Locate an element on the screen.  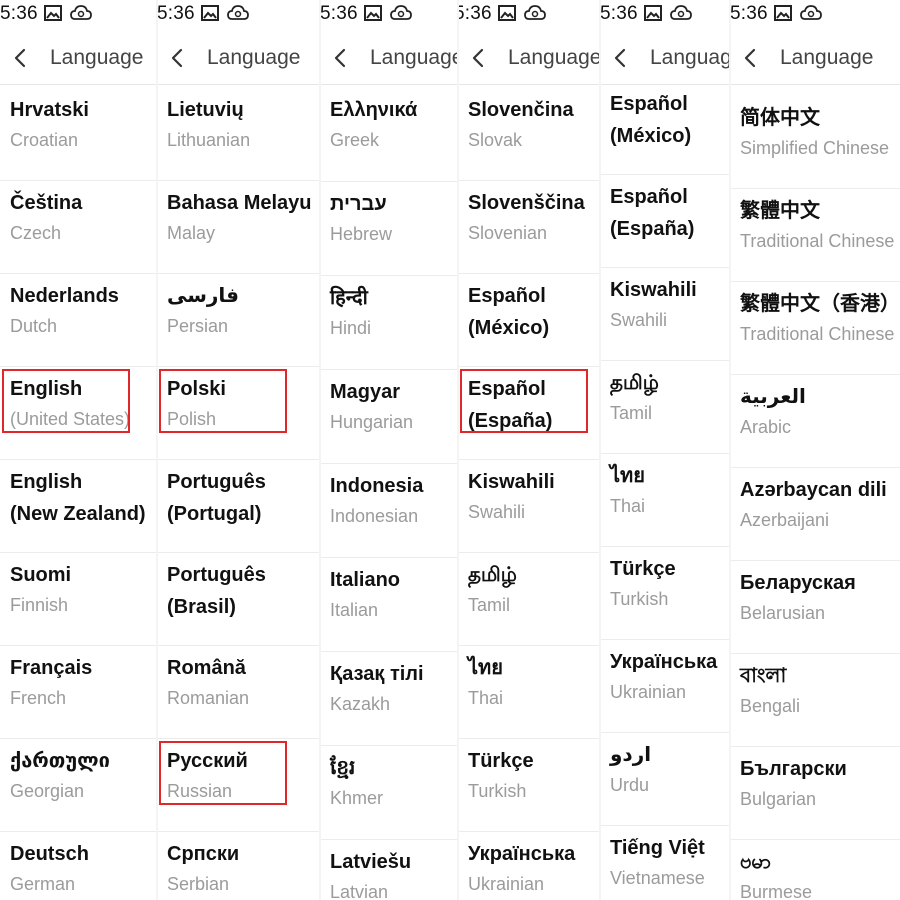
language-option: Беларуская Belarusian is located at coordinates (815, 607).